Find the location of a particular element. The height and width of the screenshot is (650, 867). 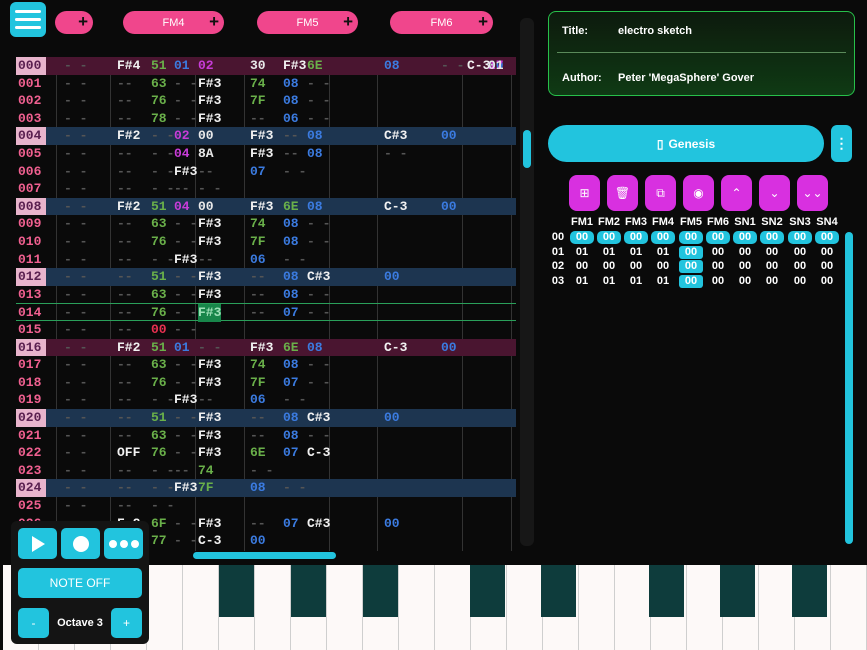

black-key is located at coordinates (487, 591).